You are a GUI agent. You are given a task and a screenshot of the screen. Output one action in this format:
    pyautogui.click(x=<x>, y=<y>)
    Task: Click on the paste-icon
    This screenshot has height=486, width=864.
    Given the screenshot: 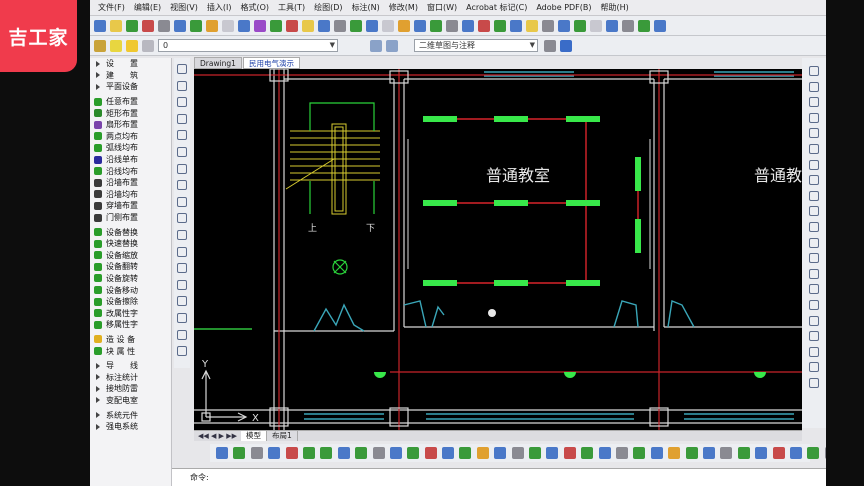 What is the action you would take?
    pyautogui.click(x=596, y=25)
    